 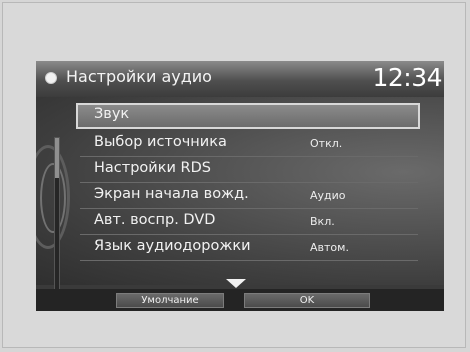 What do you see at coordinates (171, 194) in the screenshot?
I see `menu-item-label: Экран начала вожд.` at bounding box center [171, 194].